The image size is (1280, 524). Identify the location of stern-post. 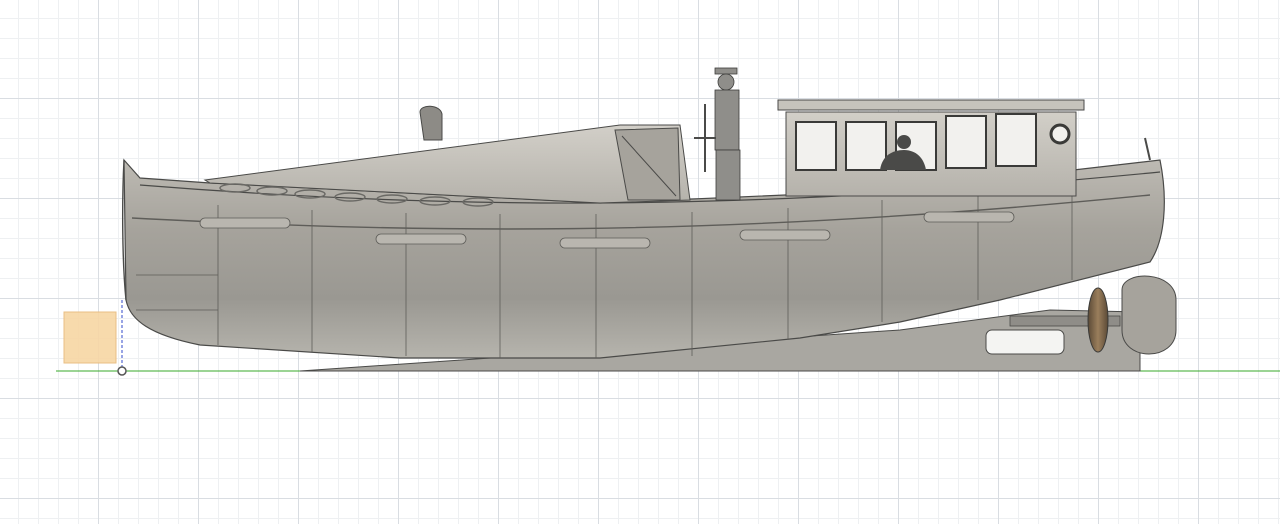
(1147, 149).